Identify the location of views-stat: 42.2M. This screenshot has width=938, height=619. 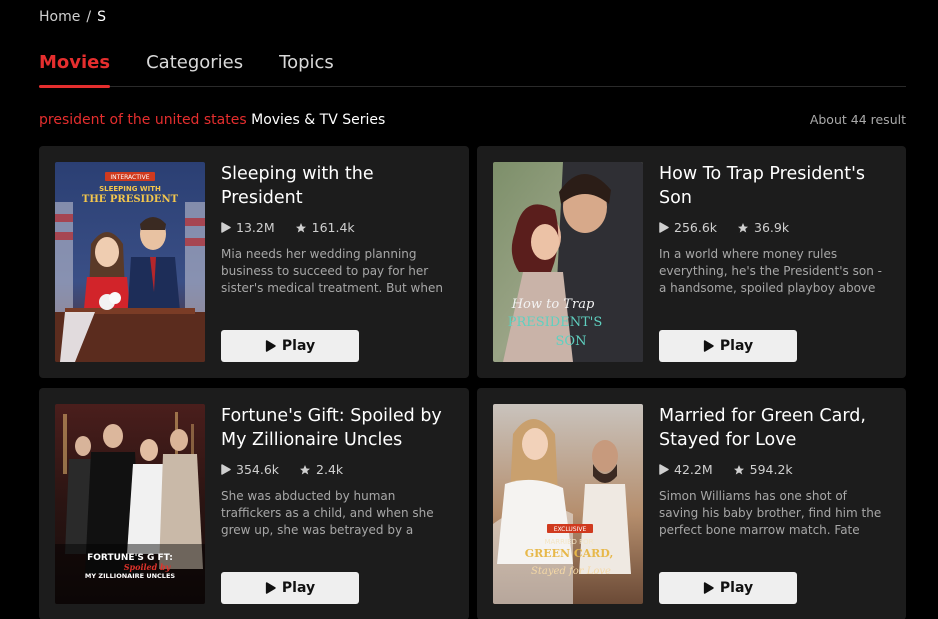
(686, 469).